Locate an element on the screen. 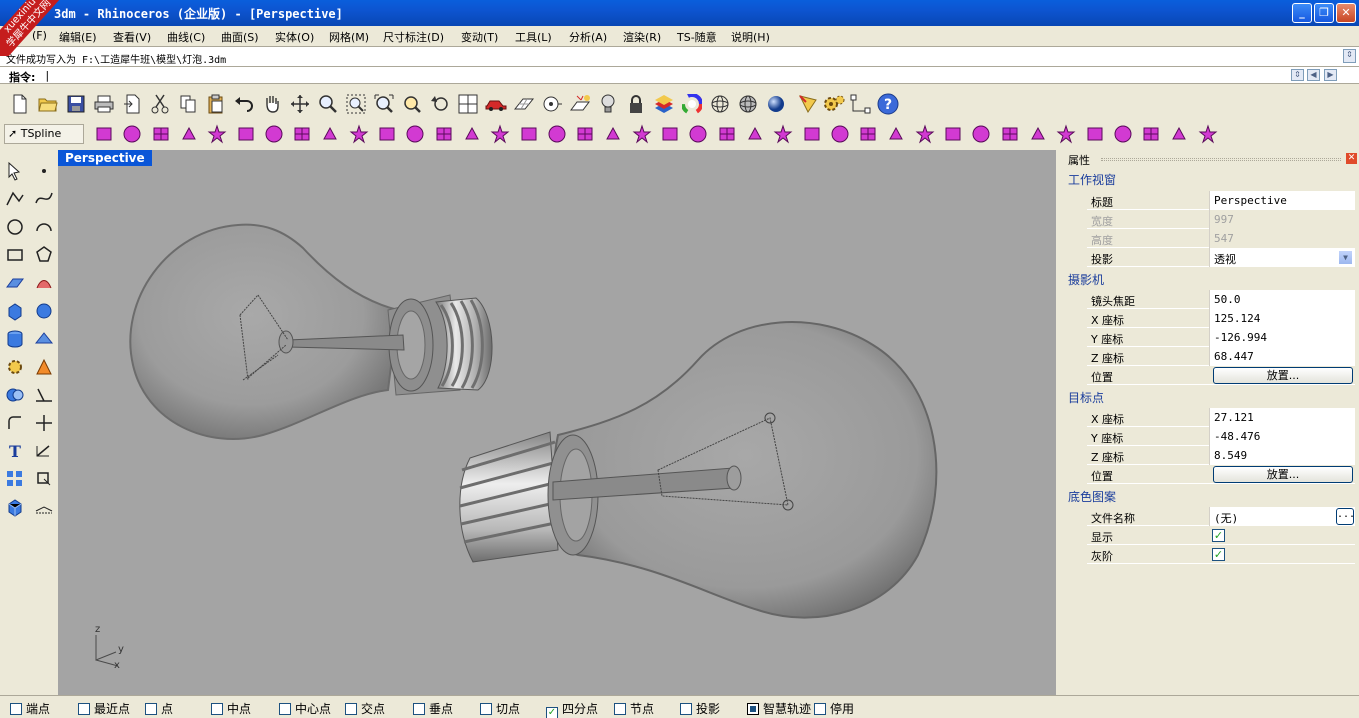 The height and width of the screenshot is (718, 1359). tspline-manipulate-icon is located at coordinates (1066, 134).